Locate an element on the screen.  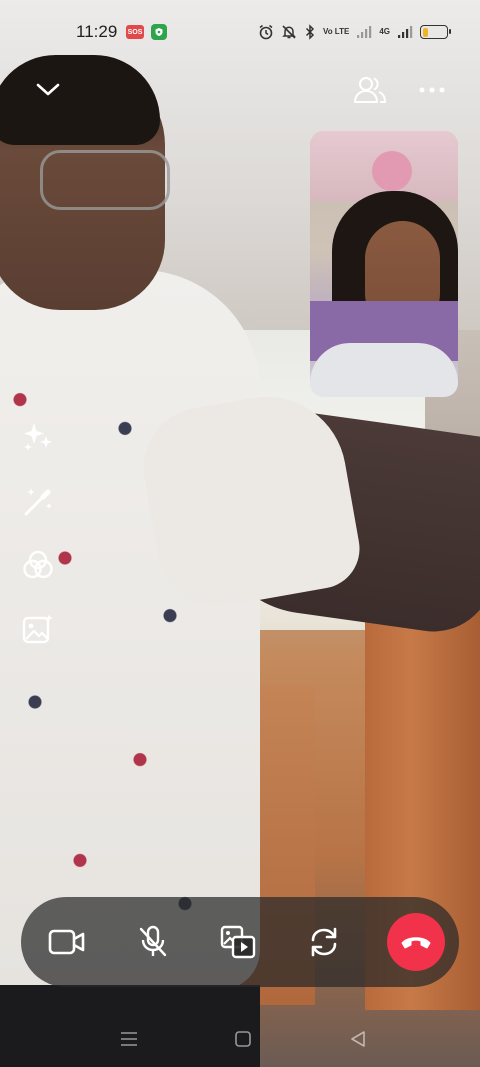
battery-level is located at coordinates (425, 32).